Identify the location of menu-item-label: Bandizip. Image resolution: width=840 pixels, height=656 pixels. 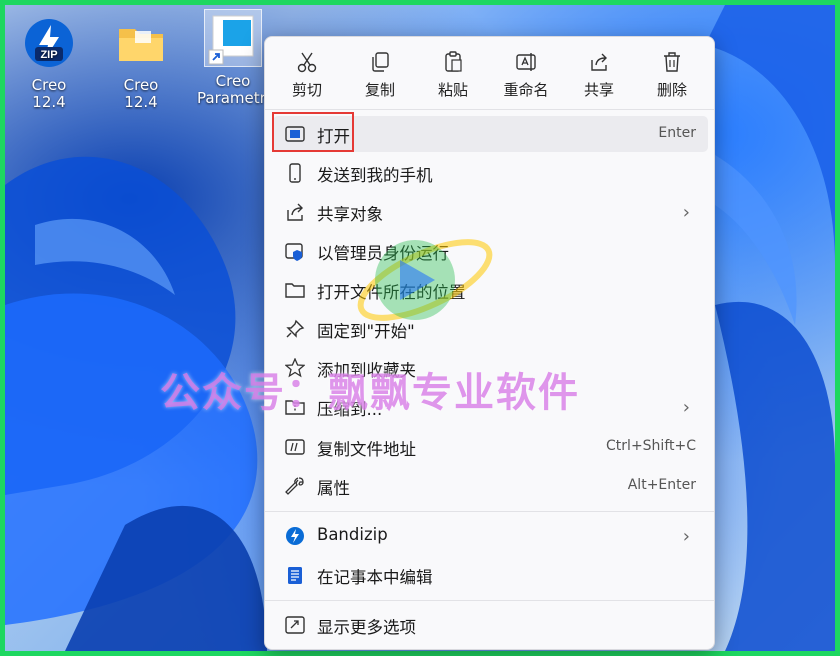
(352, 534).